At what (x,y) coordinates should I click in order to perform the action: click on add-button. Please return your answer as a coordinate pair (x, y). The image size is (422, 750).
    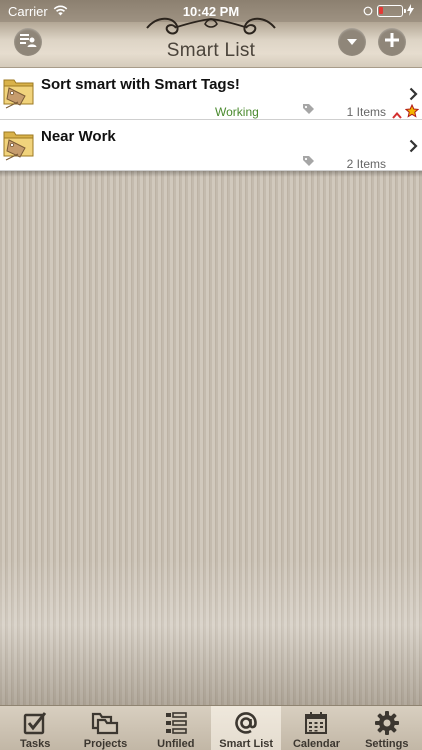
    Looking at the image, I should click on (392, 42).